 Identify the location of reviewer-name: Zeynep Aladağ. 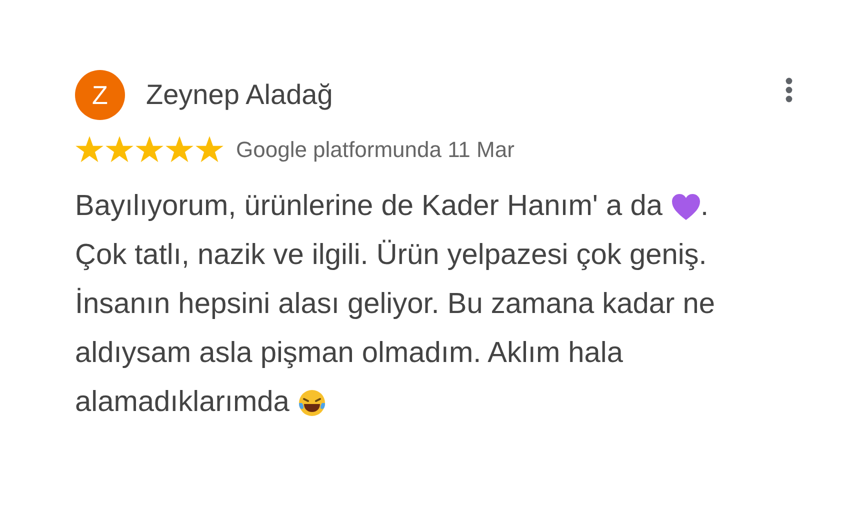
(239, 95).